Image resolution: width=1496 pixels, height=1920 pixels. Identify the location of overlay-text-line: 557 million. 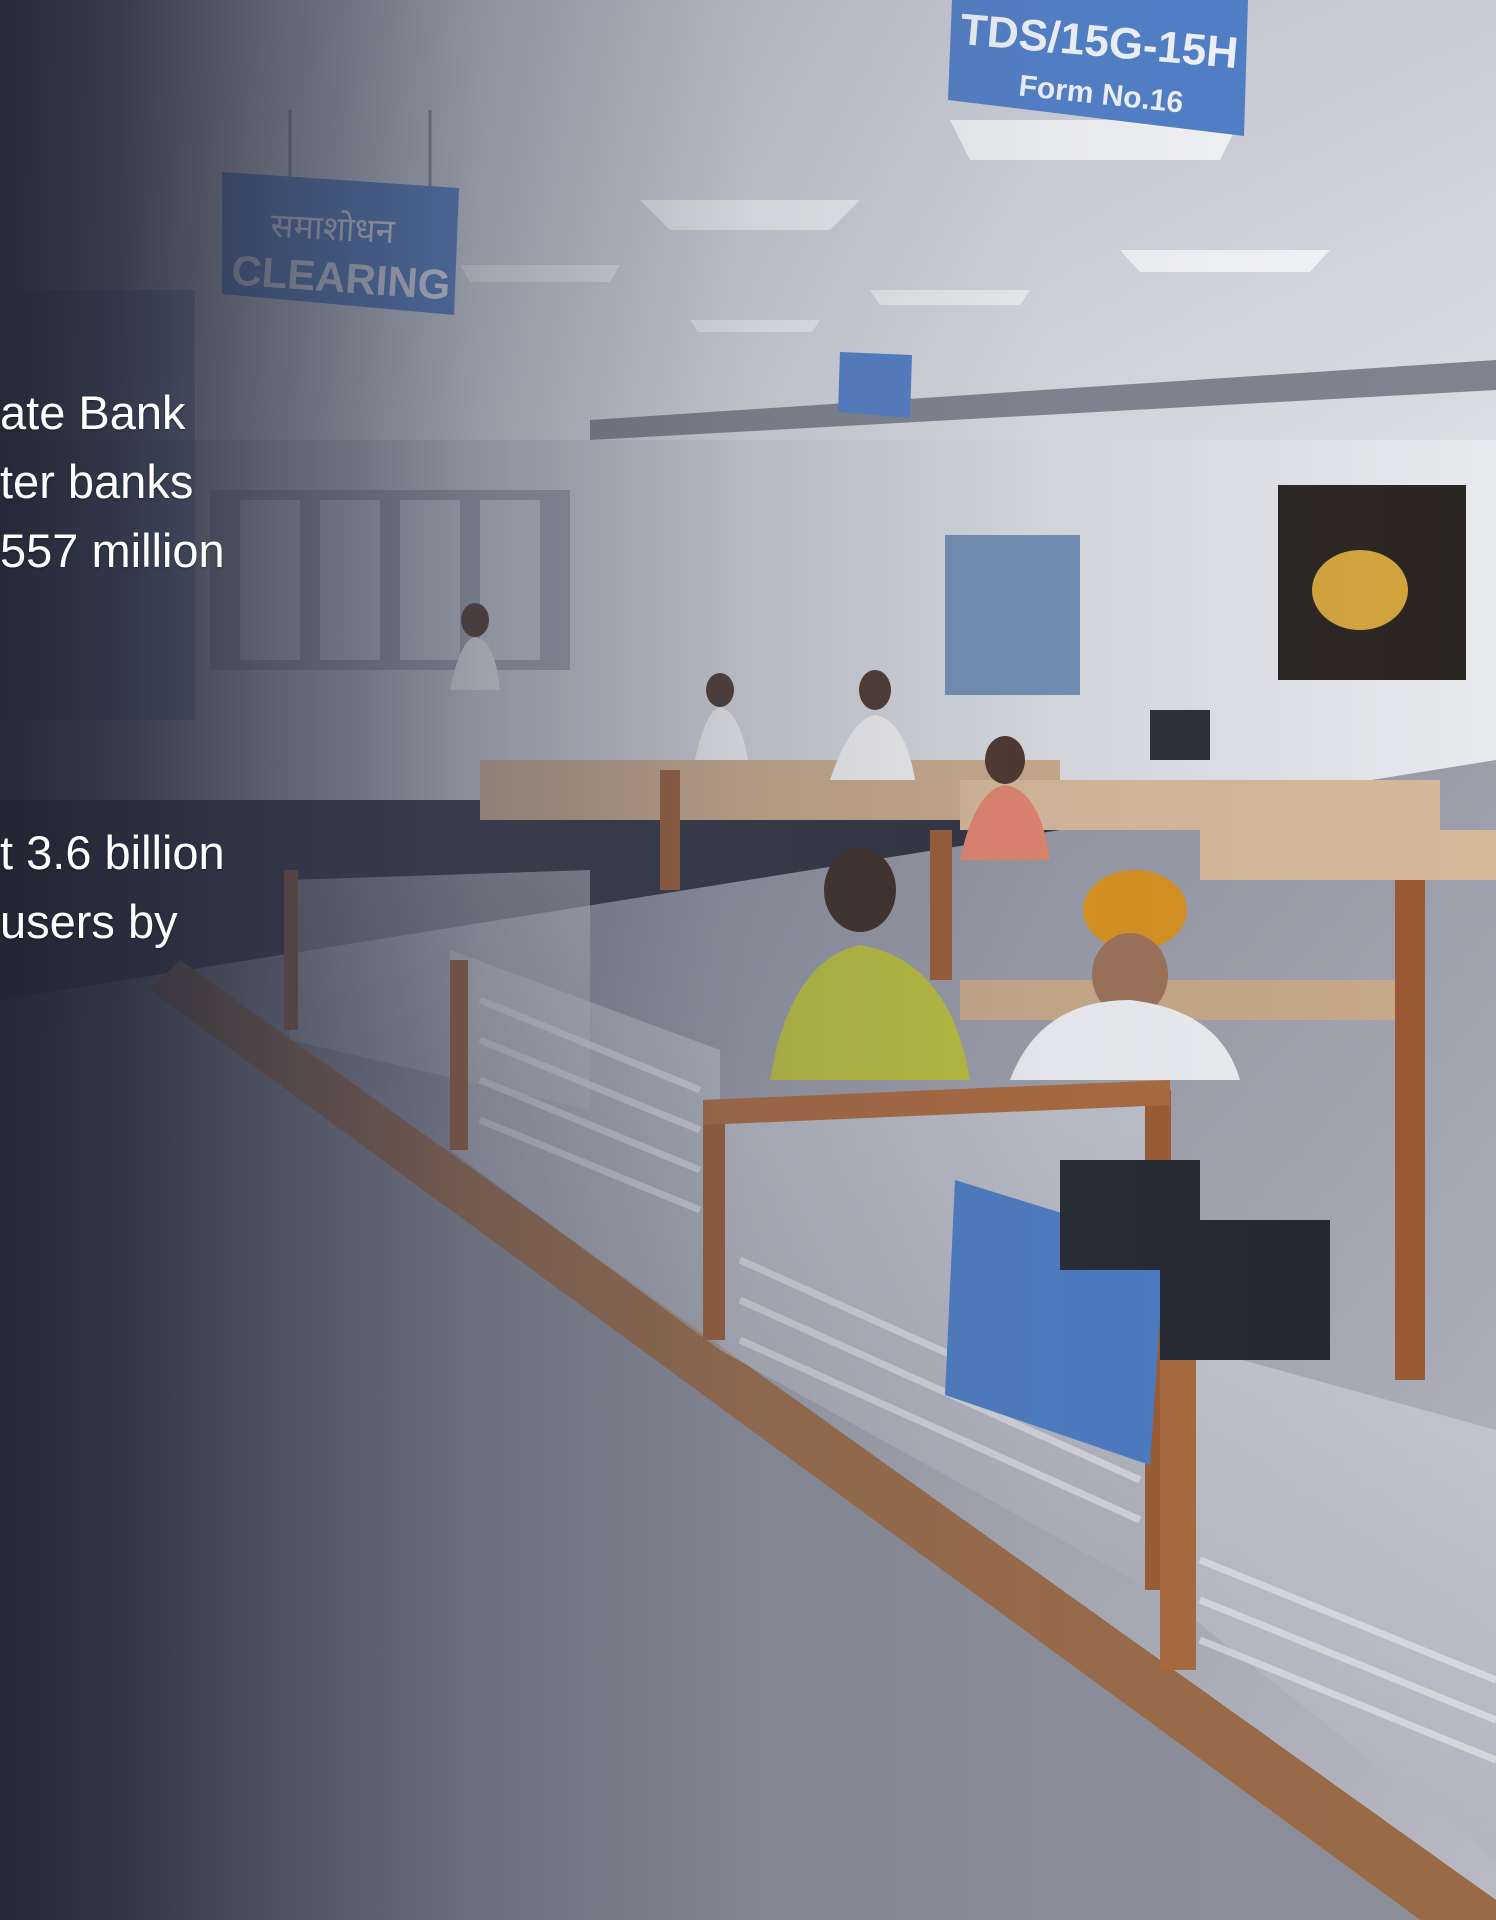
(112, 550).